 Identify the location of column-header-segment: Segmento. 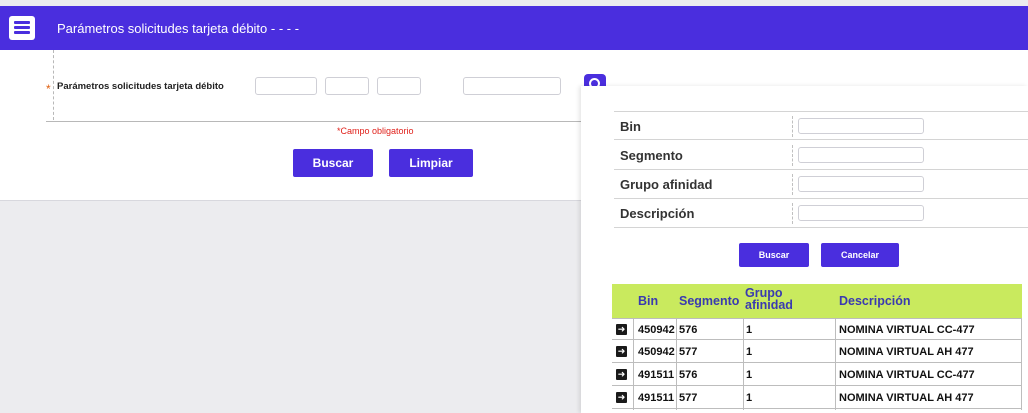
(709, 301).